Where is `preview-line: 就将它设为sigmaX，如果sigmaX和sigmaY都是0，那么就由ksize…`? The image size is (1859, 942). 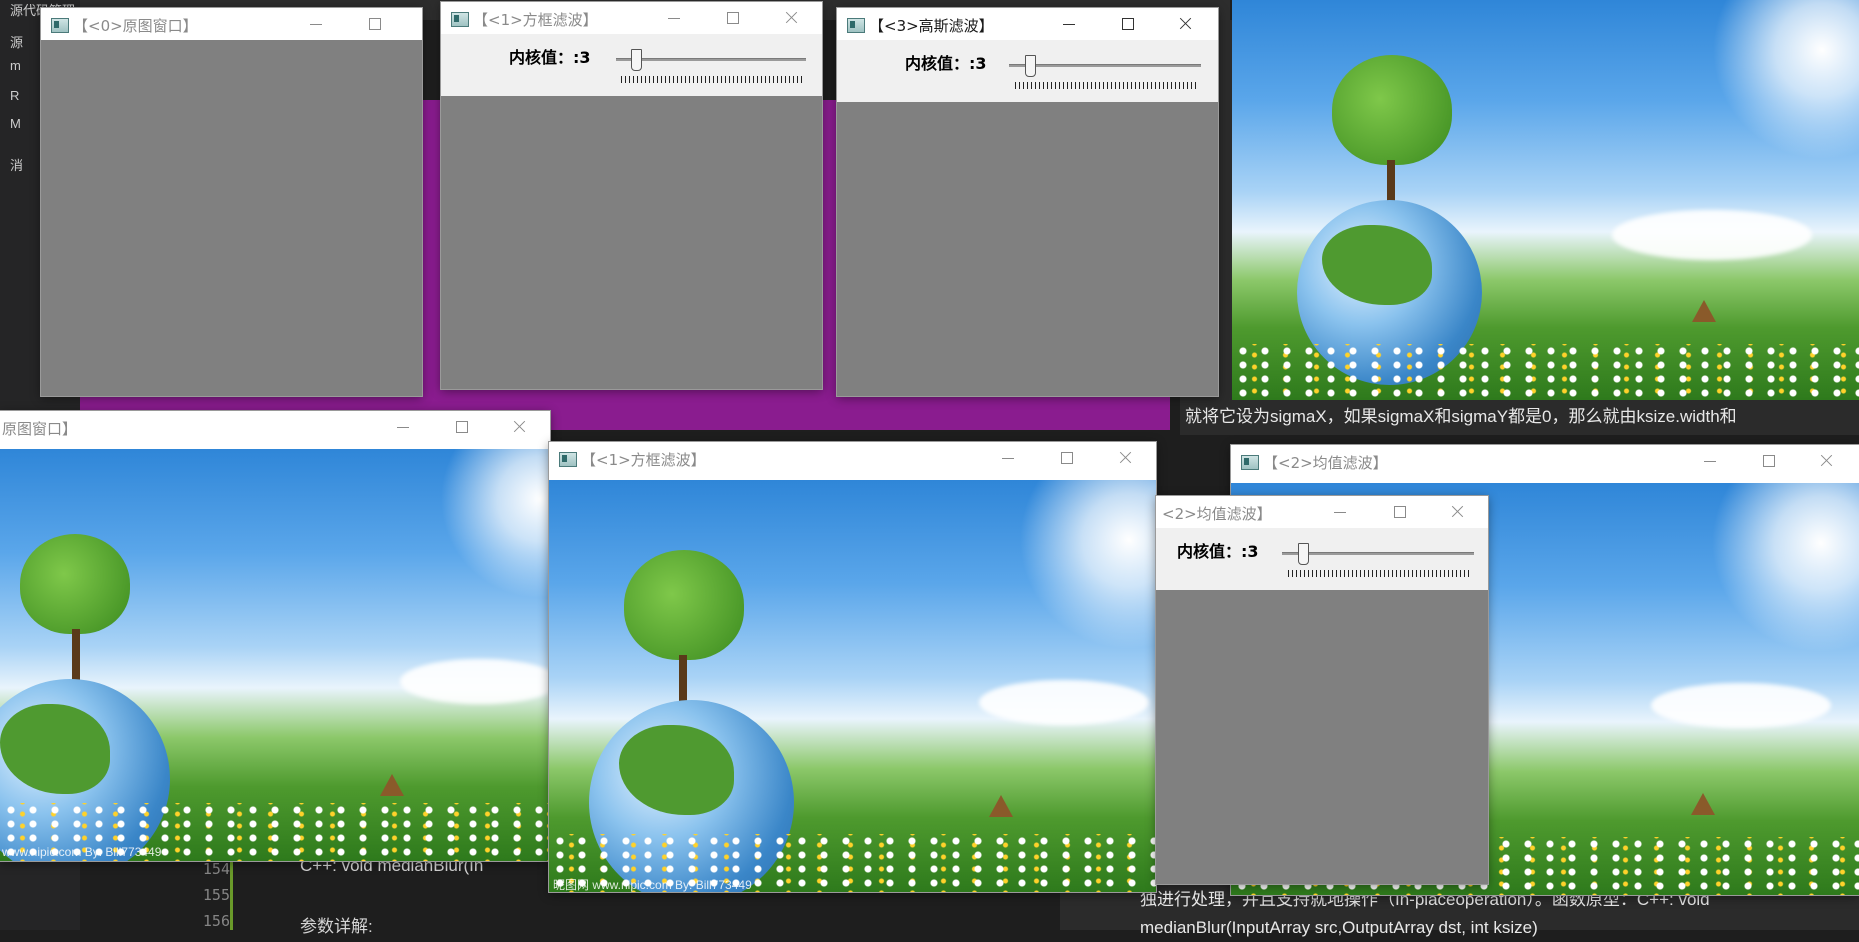
preview-line: 就将它设为sigmaX，如果sigmaX和sigmaY都是0，那么就由ksize… is located at coordinates (1461, 416).